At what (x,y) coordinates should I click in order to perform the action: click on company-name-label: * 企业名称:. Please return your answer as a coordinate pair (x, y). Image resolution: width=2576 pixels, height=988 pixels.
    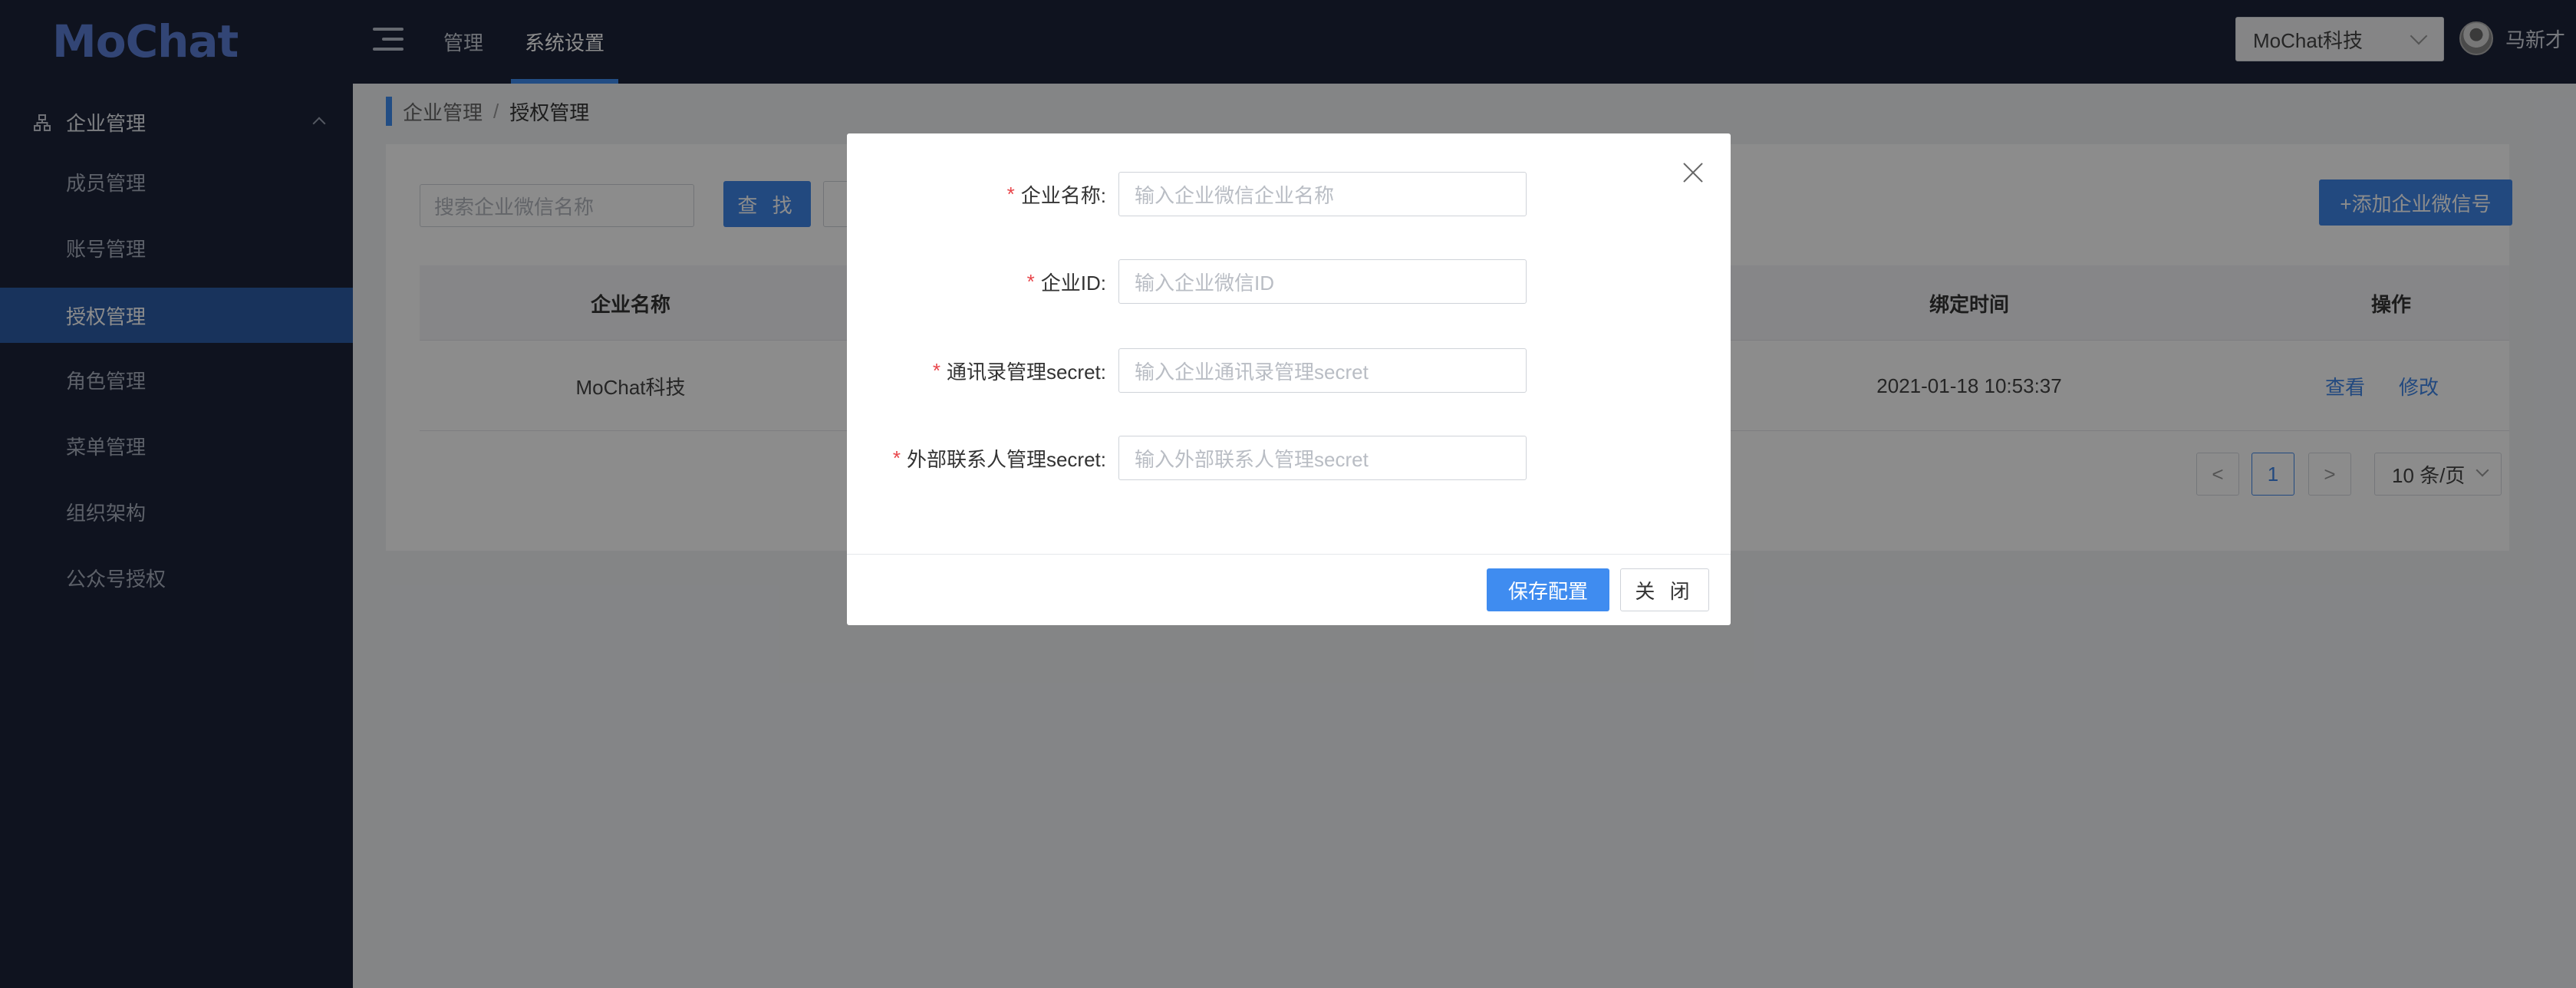
    Looking at the image, I should click on (1056, 194).